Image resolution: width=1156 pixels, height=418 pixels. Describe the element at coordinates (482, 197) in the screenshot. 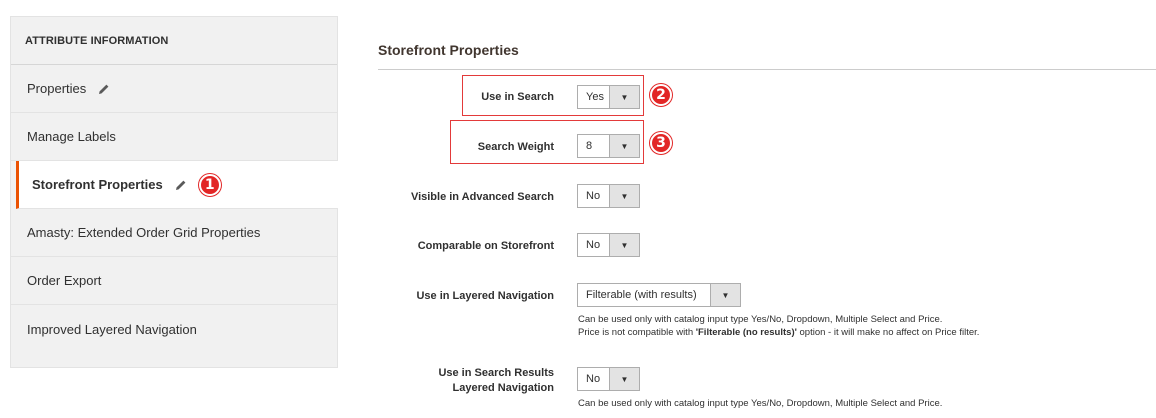

I see `visible-in-advanced-search-label: Visible in Advanced Search` at that location.